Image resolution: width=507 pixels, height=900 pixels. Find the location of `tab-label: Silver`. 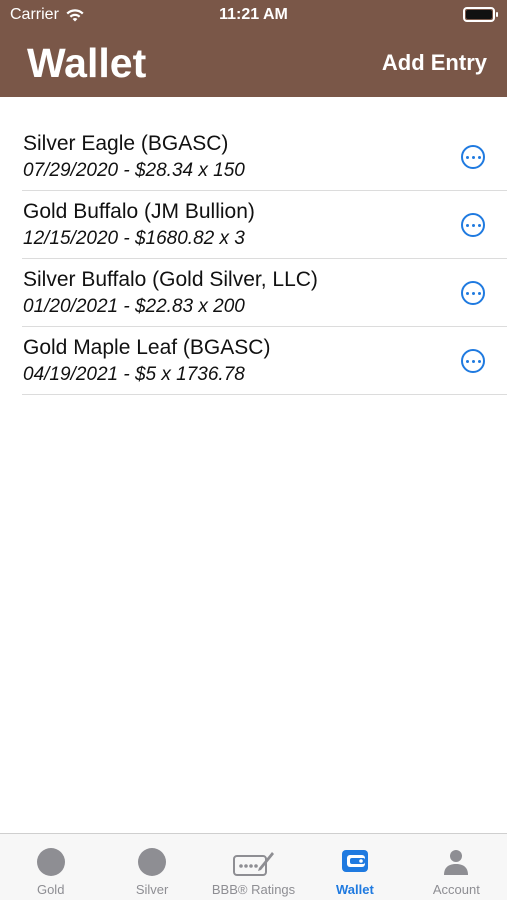

tab-label: Silver is located at coordinates (152, 889).